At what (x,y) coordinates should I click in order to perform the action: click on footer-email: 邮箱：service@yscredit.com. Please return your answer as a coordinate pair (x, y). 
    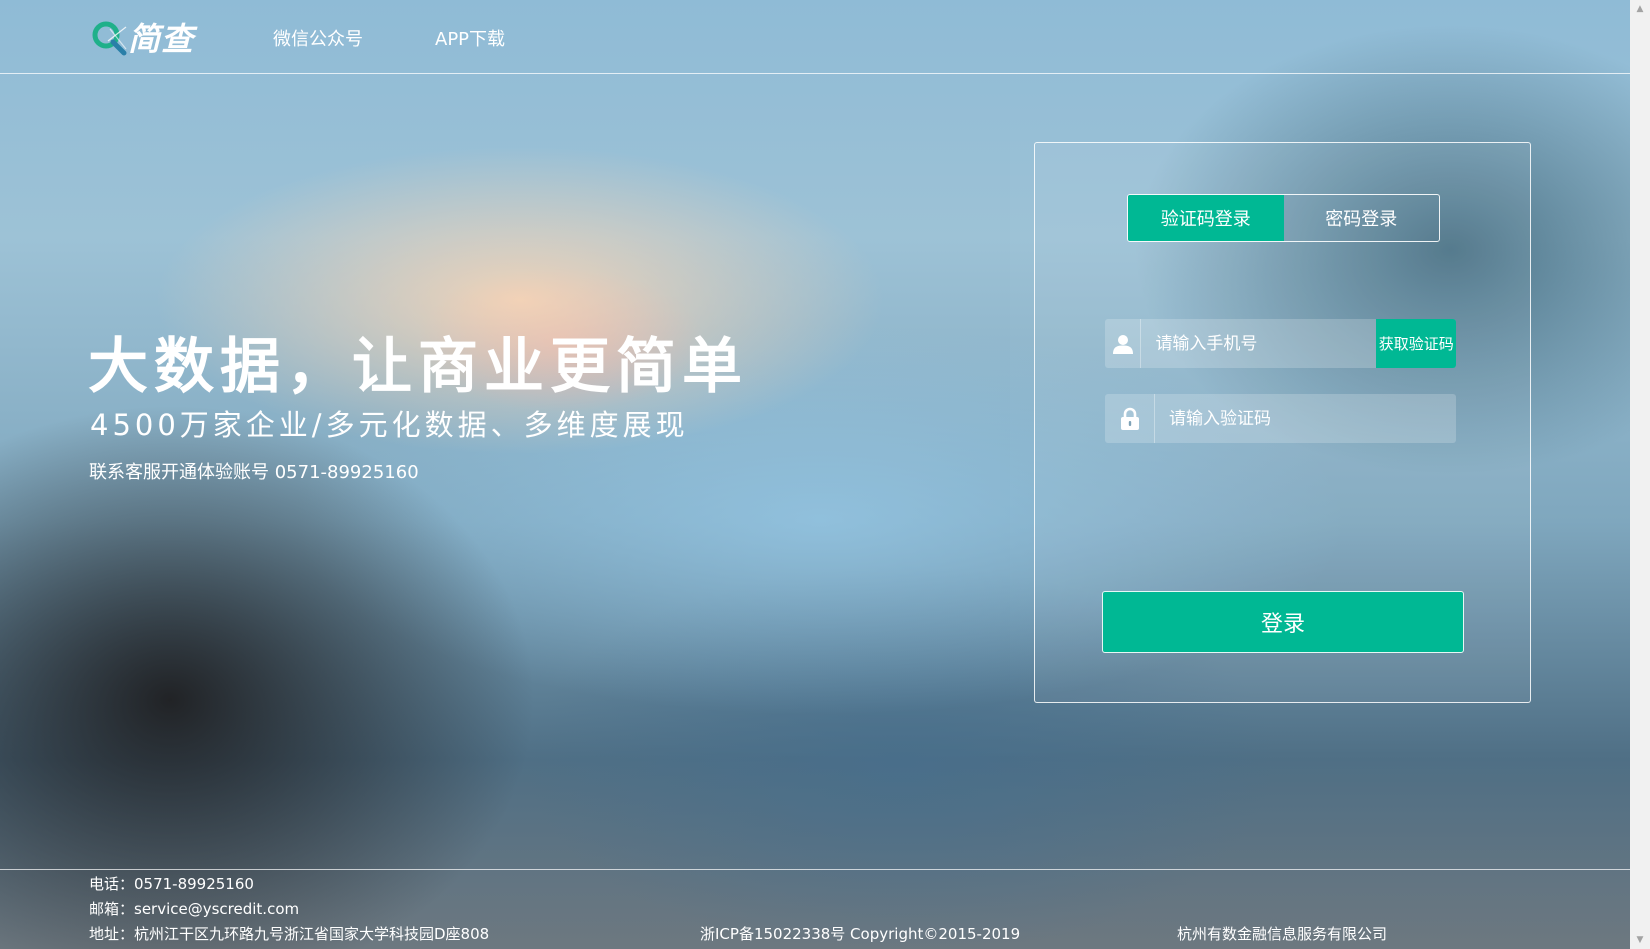
    Looking at the image, I should click on (194, 909).